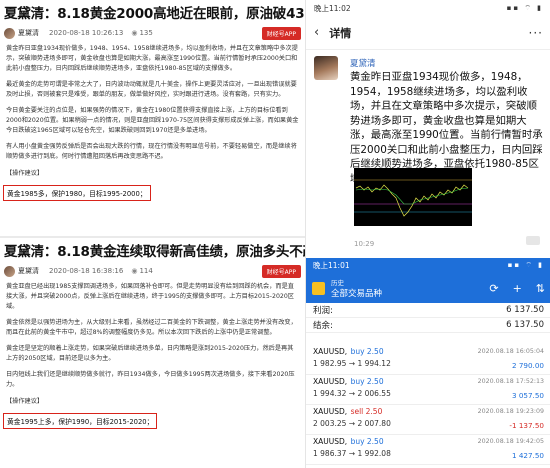  What do you see at coordinates (331, 265) in the screenshot?
I see `status-time: 晚上11:01` at bounding box center [331, 265].